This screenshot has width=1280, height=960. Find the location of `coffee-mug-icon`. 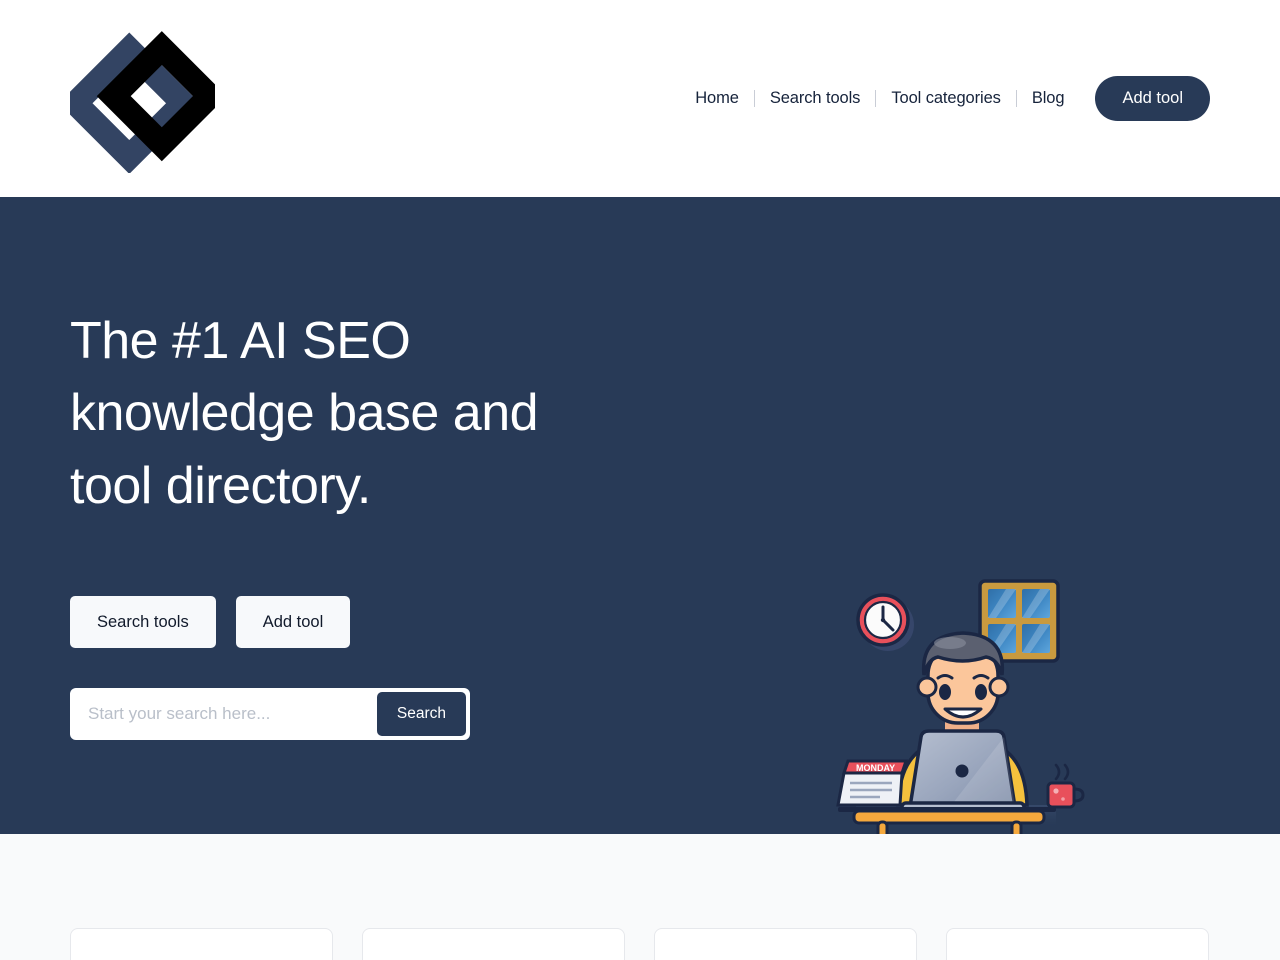

coffee-mug-icon is located at coordinates (1065, 786).